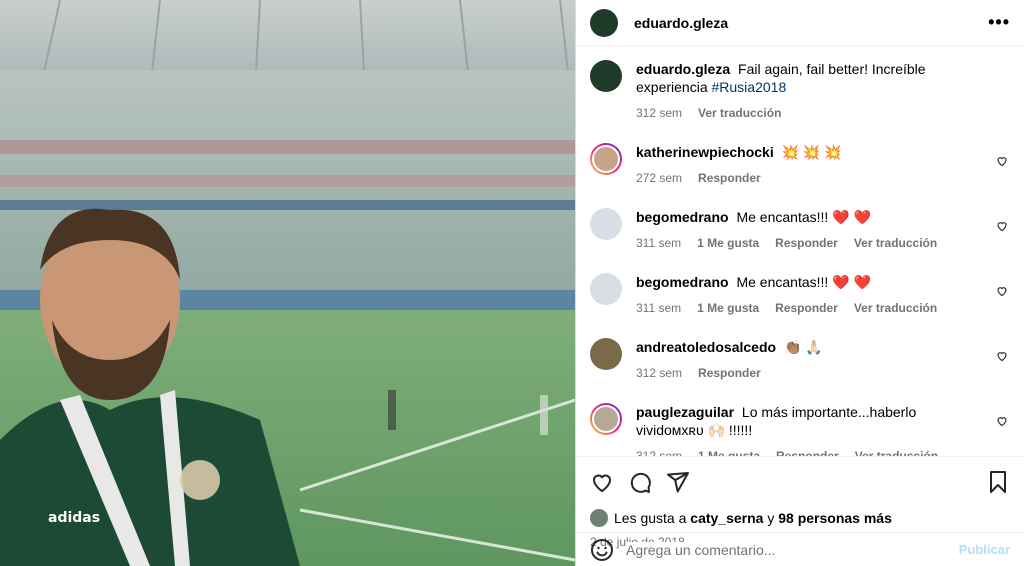 This screenshot has height=566, width=1024. I want to click on comment-text: 💥 💥 💥, so click(811, 152).